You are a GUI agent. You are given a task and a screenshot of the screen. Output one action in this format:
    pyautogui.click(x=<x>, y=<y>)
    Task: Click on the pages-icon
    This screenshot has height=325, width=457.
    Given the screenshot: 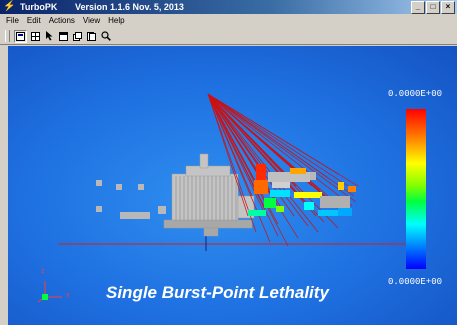 What is the action you would take?
    pyautogui.click(x=91, y=36)
    